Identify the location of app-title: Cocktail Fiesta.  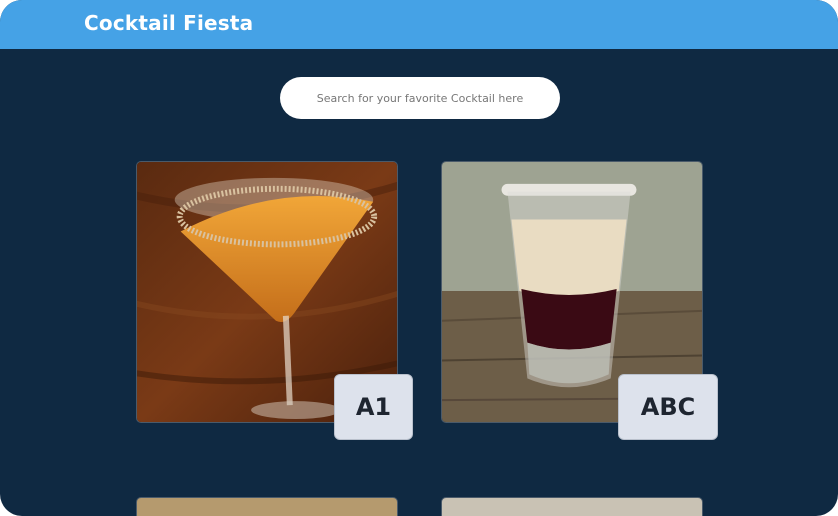
(169, 23).